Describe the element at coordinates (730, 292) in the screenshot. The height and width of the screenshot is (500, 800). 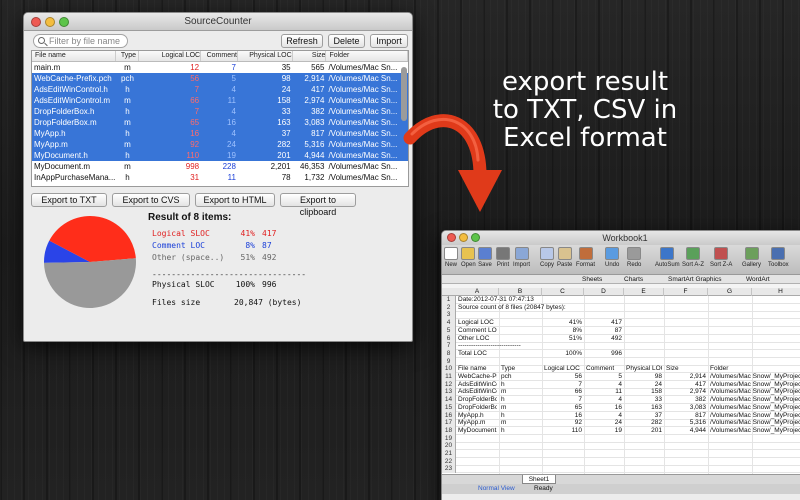
I see `column-header-g: G` at that location.